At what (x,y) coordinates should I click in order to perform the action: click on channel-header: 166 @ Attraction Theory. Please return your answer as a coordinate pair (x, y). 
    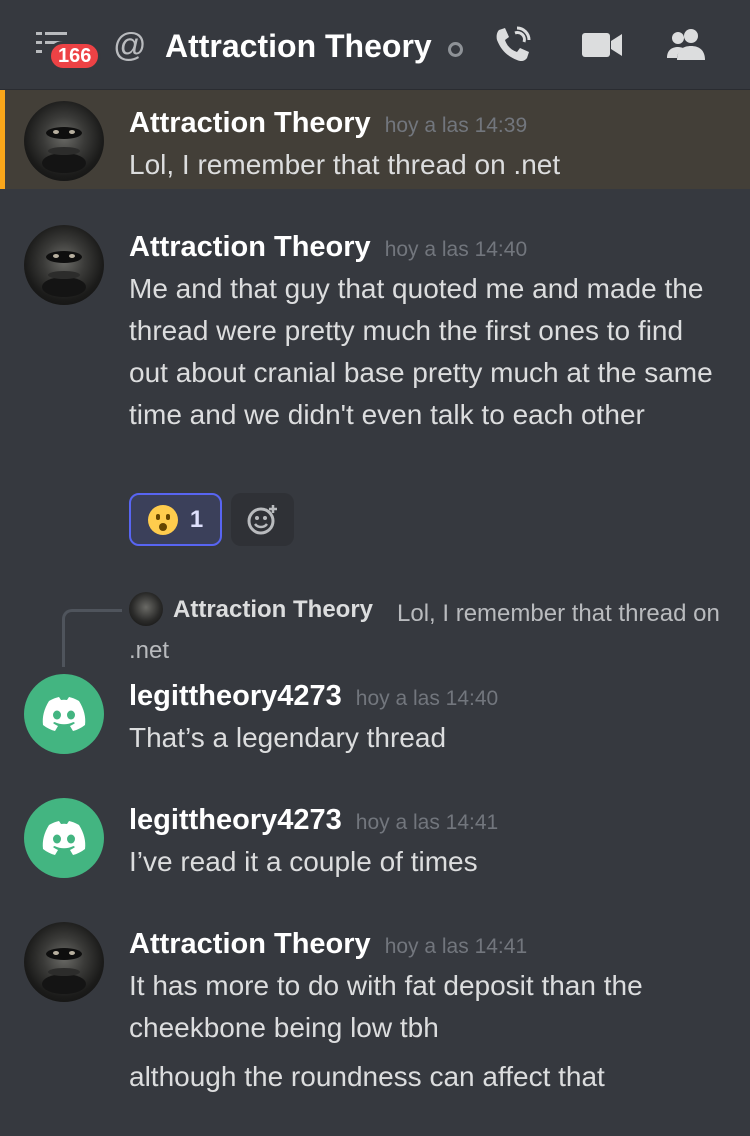
    Looking at the image, I should click on (375, 45).